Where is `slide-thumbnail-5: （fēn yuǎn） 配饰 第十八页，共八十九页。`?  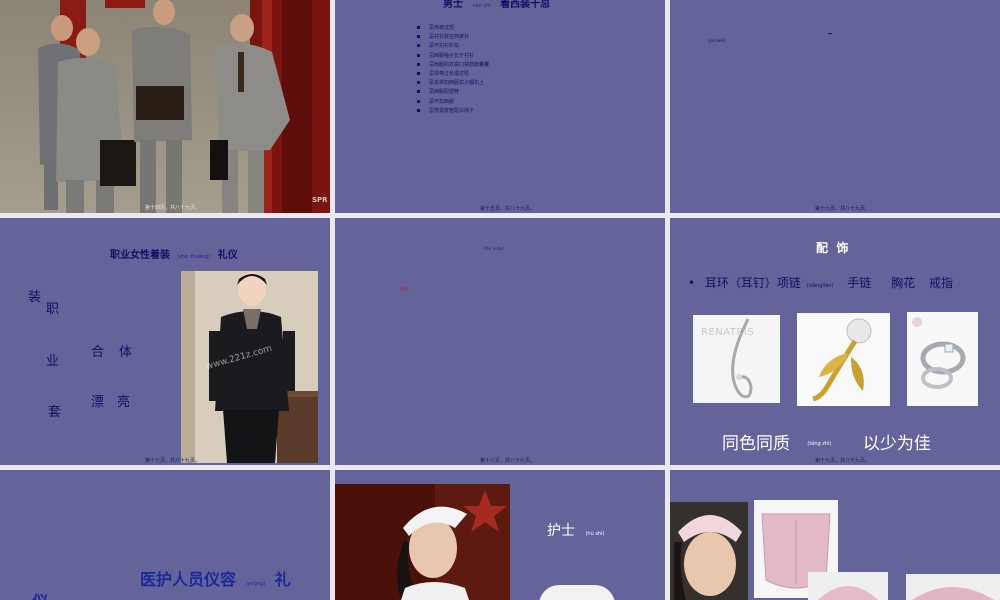 slide-thumbnail-5: （fēn yuǎn） 配饰 第十八页，共八十九页。 is located at coordinates (500, 341).